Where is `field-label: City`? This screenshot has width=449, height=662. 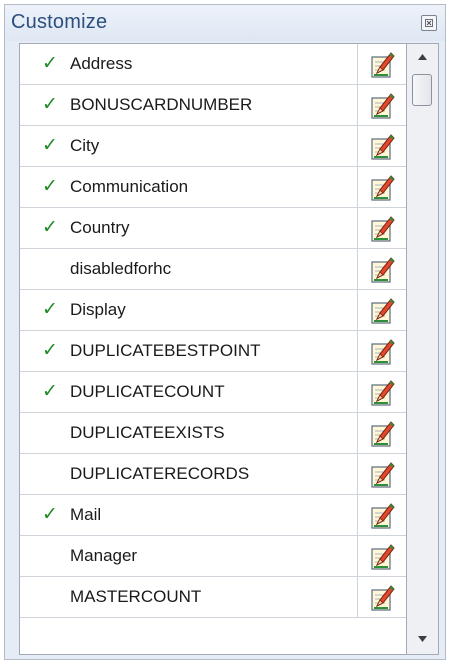
field-label: City is located at coordinates (210, 146).